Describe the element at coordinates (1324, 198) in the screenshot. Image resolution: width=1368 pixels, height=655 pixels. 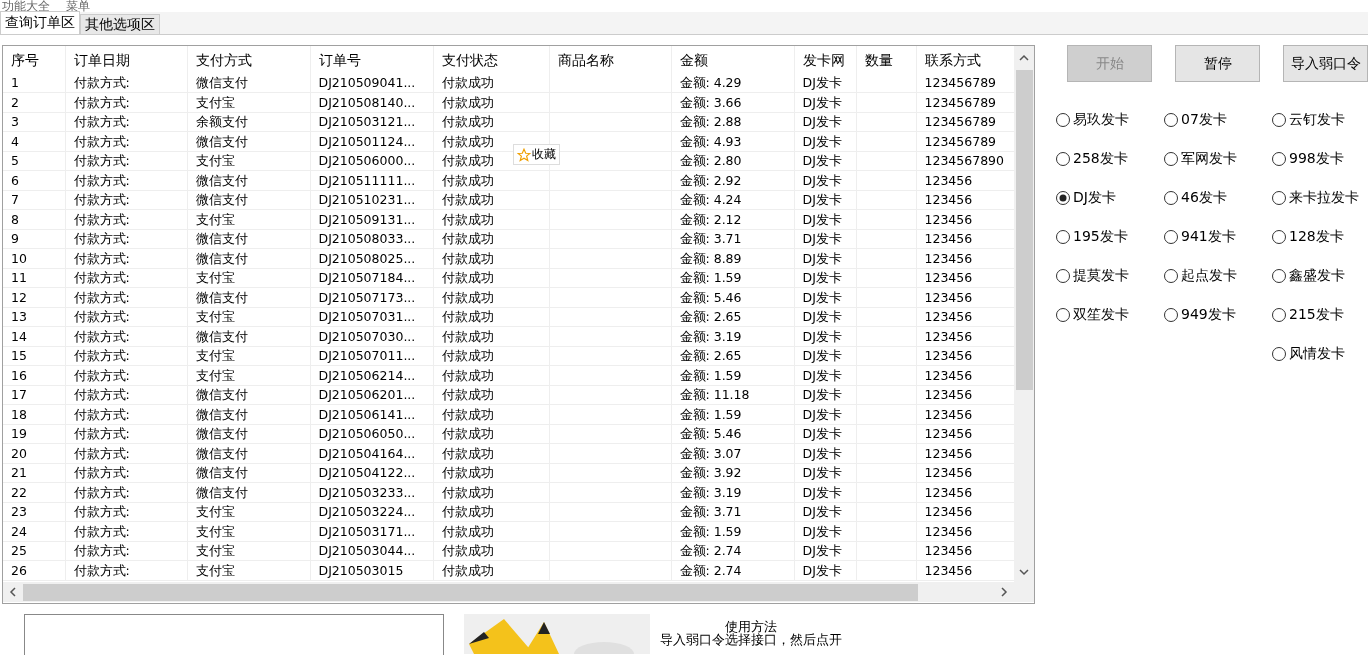
I see `radio-label: 来卡拉发卡` at that location.